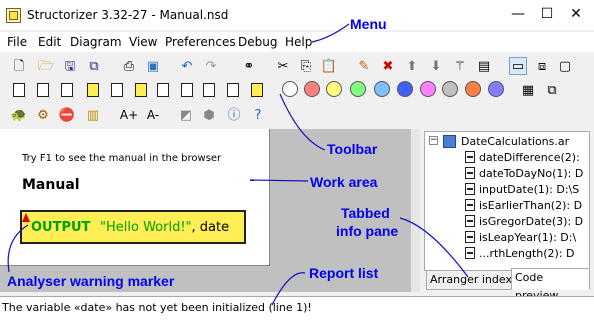 The width and height of the screenshot is (594, 321). Describe the element at coordinates (26, 217) in the screenshot. I see `analyser-warning-marker-icon` at that location.